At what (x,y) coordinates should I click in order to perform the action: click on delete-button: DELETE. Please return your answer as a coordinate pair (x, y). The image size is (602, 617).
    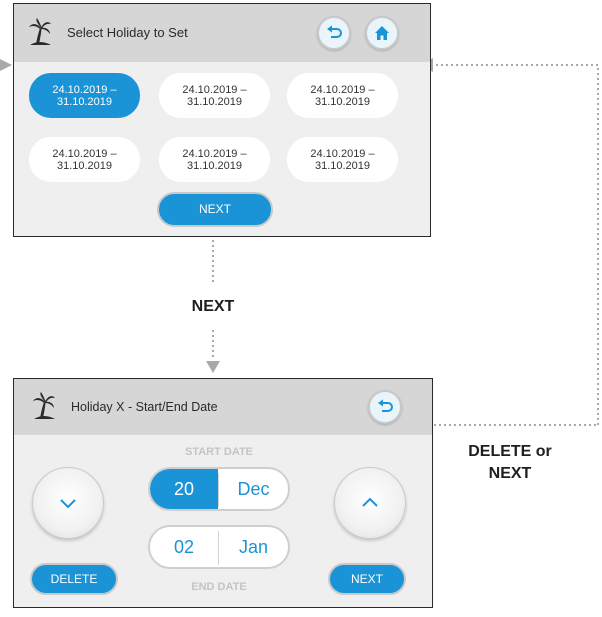
    Looking at the image, I should click on (74, 579).